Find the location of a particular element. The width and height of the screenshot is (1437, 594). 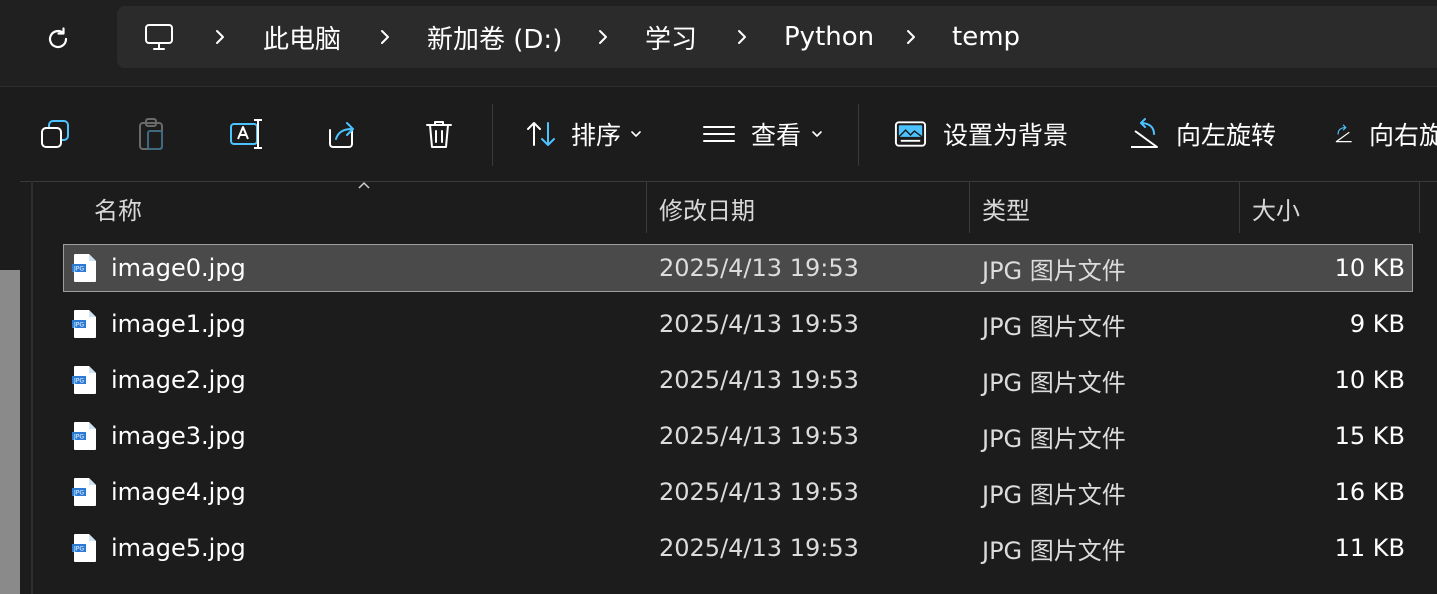

file-size: 11 KB is located at coordinates (1369, 548).